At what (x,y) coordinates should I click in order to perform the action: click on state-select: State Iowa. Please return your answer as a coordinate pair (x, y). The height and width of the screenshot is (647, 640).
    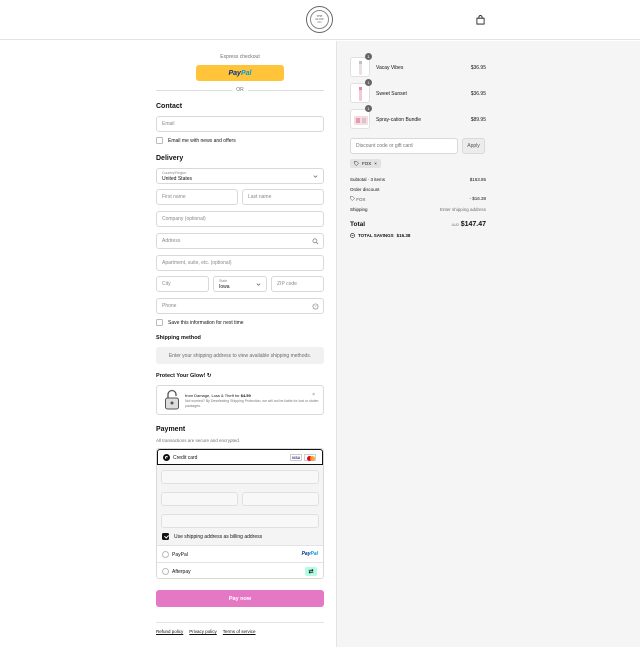
    Looking at the image, I should click on (240, 284).